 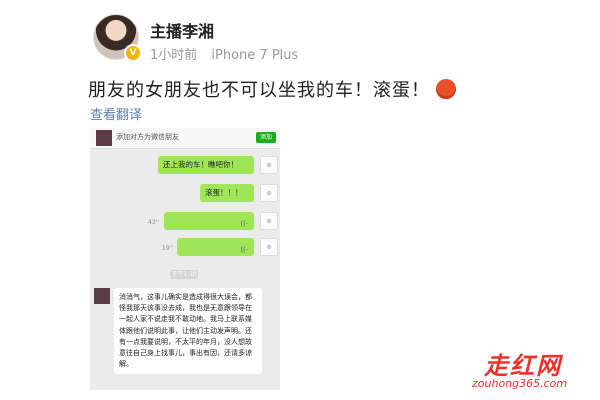 I want to click on post-meta: 1小时前 iPhone 7 Plus, so click(x=229, y=53).